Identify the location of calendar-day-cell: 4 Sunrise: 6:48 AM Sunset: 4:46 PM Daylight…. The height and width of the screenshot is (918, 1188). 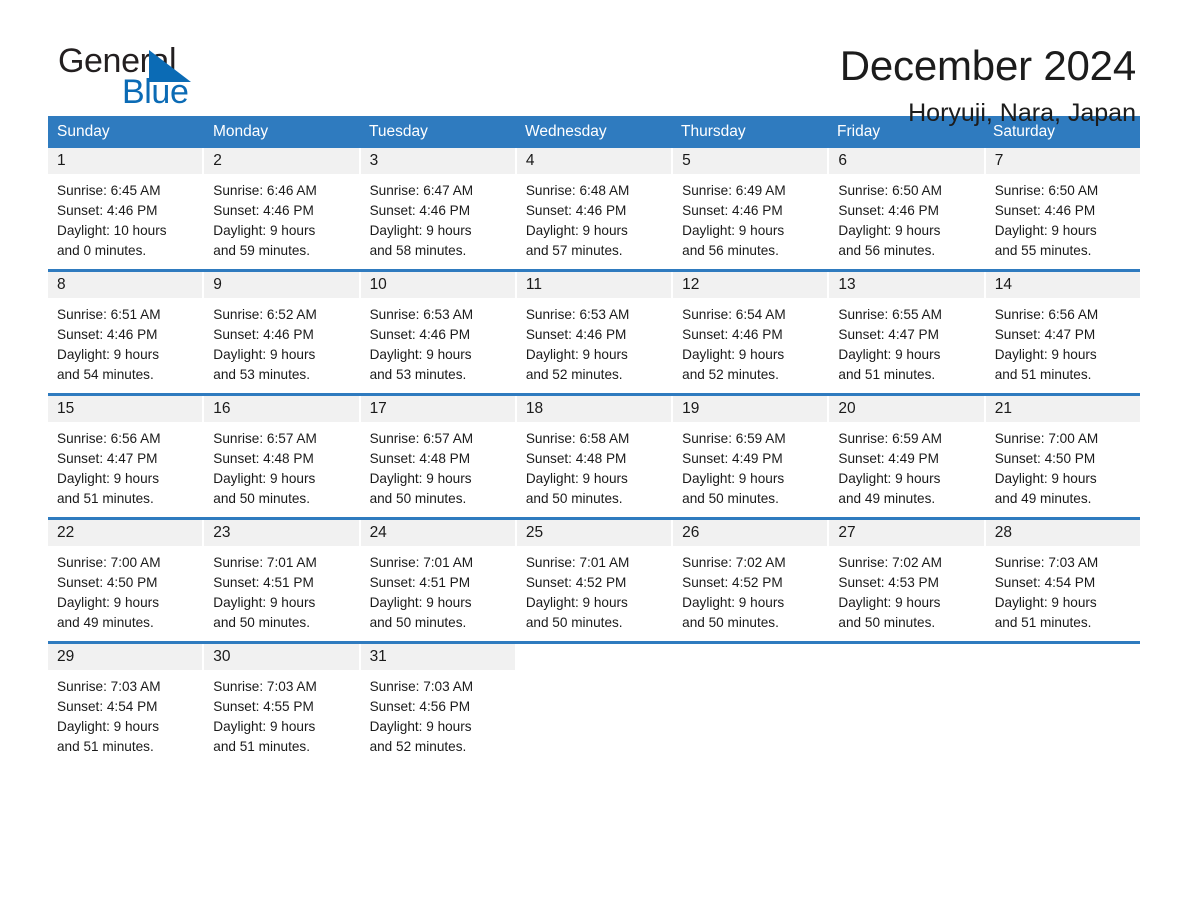
(594, 204).